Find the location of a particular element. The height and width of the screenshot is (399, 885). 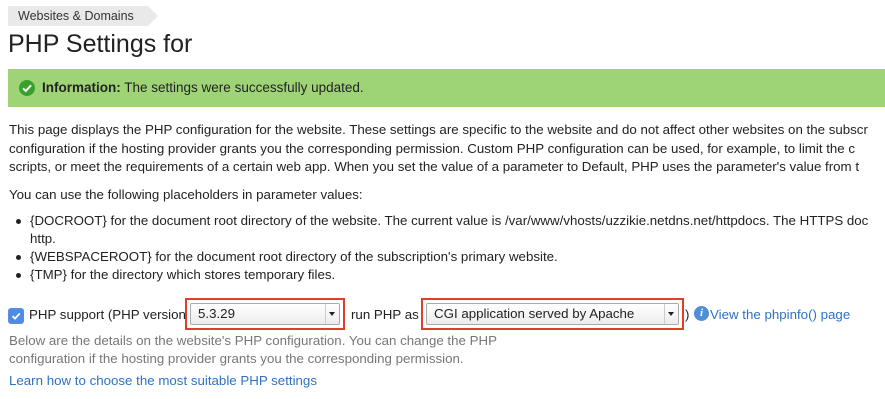

php-support-checkbox is located at coordinates (16, 316).